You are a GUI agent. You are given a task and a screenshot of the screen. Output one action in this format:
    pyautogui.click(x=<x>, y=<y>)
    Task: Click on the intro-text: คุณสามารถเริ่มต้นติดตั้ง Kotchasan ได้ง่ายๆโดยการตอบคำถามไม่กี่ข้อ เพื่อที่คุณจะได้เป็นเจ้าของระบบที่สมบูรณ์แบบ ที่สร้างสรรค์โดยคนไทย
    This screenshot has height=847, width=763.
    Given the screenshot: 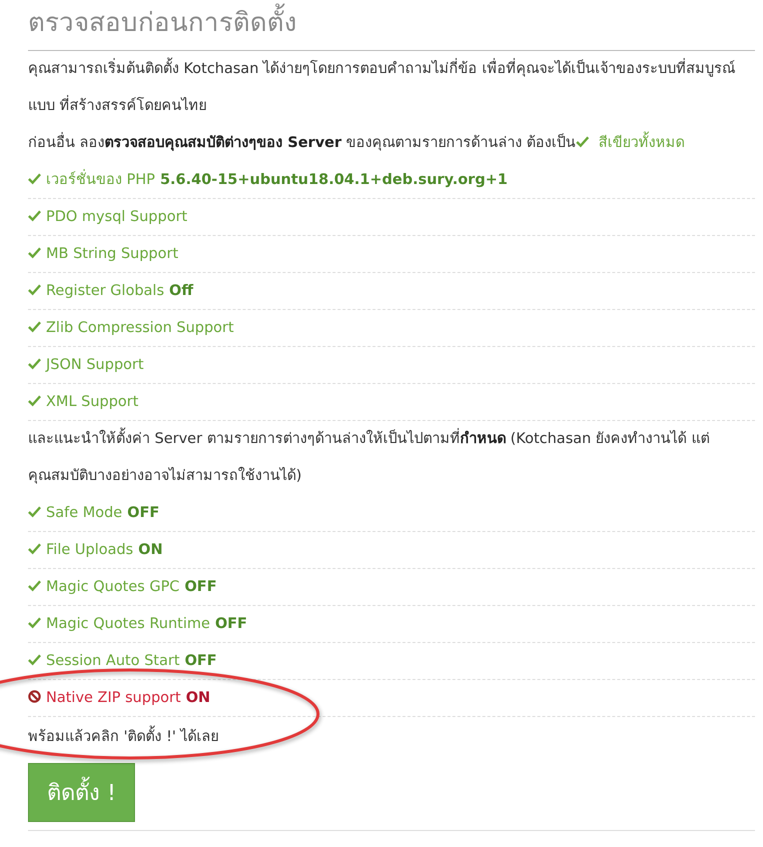 What is the action you would take?
    pyautogui.click(x=391, y=88)
    